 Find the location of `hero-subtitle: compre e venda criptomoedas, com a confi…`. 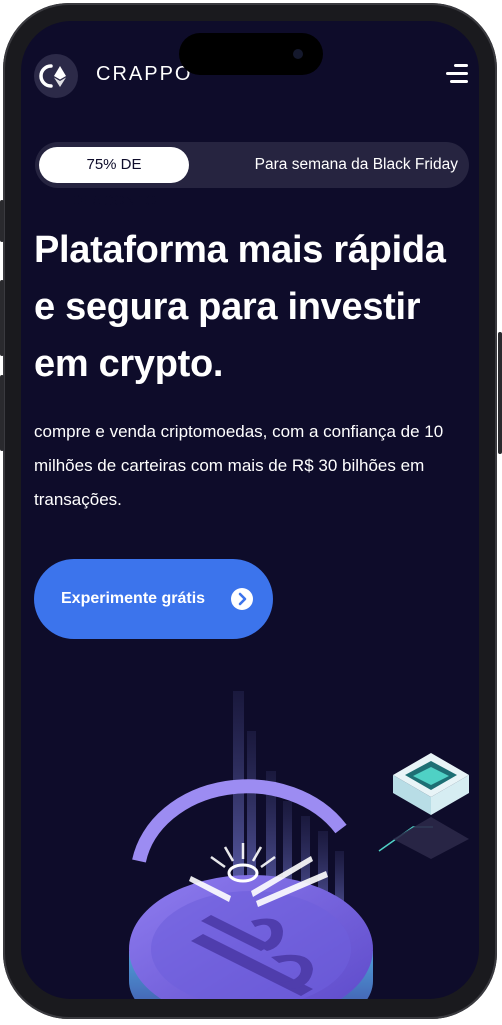

hero-subtitle: compre e venda criptomoedas, com a confi… is located at coordinates (239, 465).